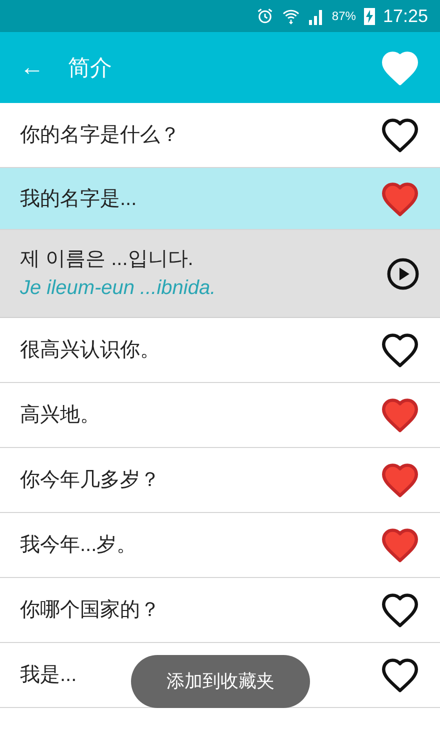 This screenshot has width=440, height=736. What do you see at coordinates (344, 16) in the screenshot?
I see `battery-percent: 87%` at bounding box center [344, 16].